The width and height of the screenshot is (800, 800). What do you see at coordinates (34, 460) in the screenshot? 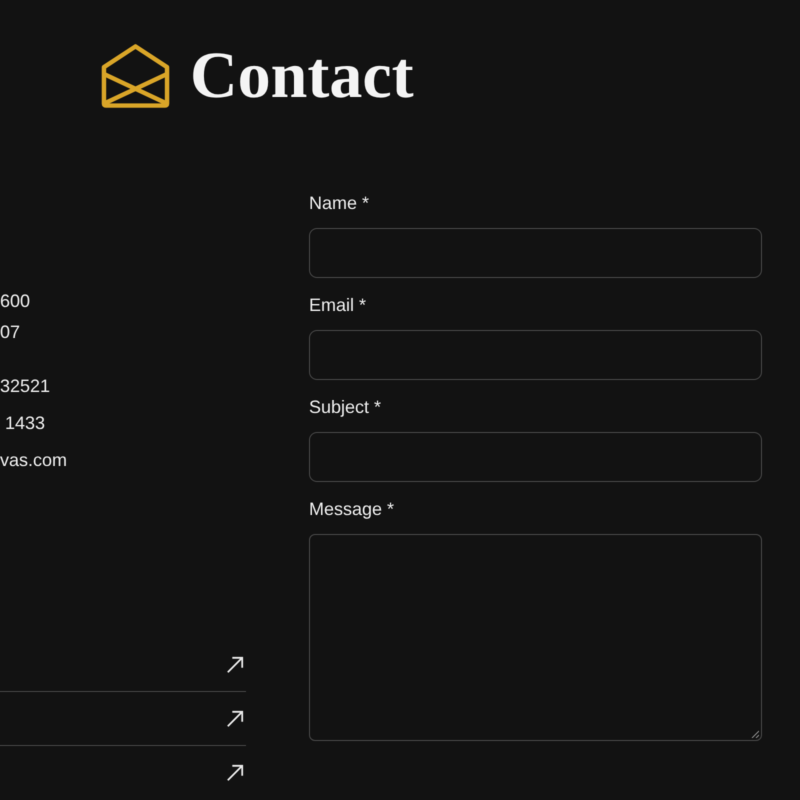
I see `contact-text: vas.com` at bounding box center [34, 460].